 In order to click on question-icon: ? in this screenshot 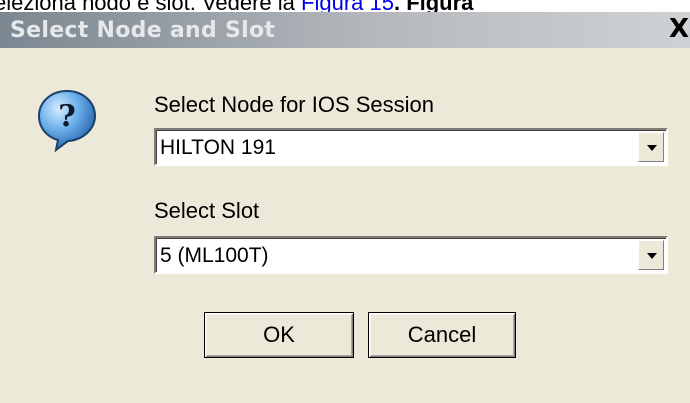, I will do `click(67, 120)`.